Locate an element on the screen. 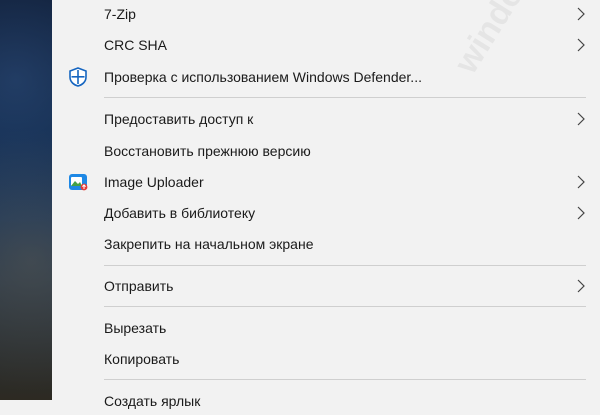  desktop-background is located at coordinates (26, 200).